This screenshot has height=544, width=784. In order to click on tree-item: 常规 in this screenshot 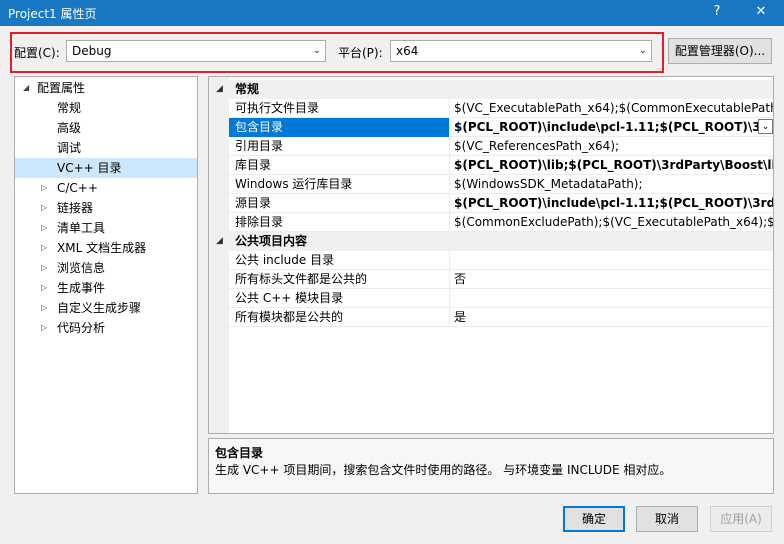, I will do `click(106, 108)`.